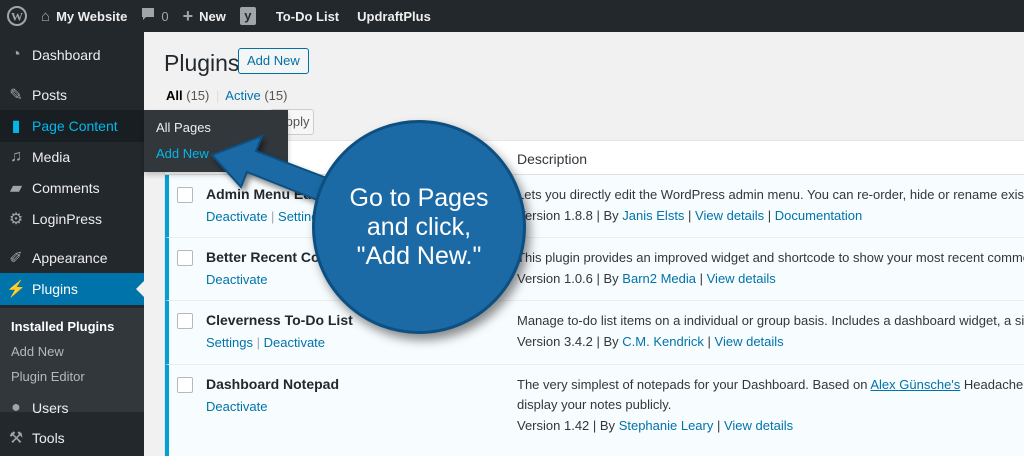 The width and height of the screenshot is (1024, 456). What do you see at coordinates (419, 256) in the screenshot?
I see `callout-line3: "Add New."` at bounding box center [419, 256].